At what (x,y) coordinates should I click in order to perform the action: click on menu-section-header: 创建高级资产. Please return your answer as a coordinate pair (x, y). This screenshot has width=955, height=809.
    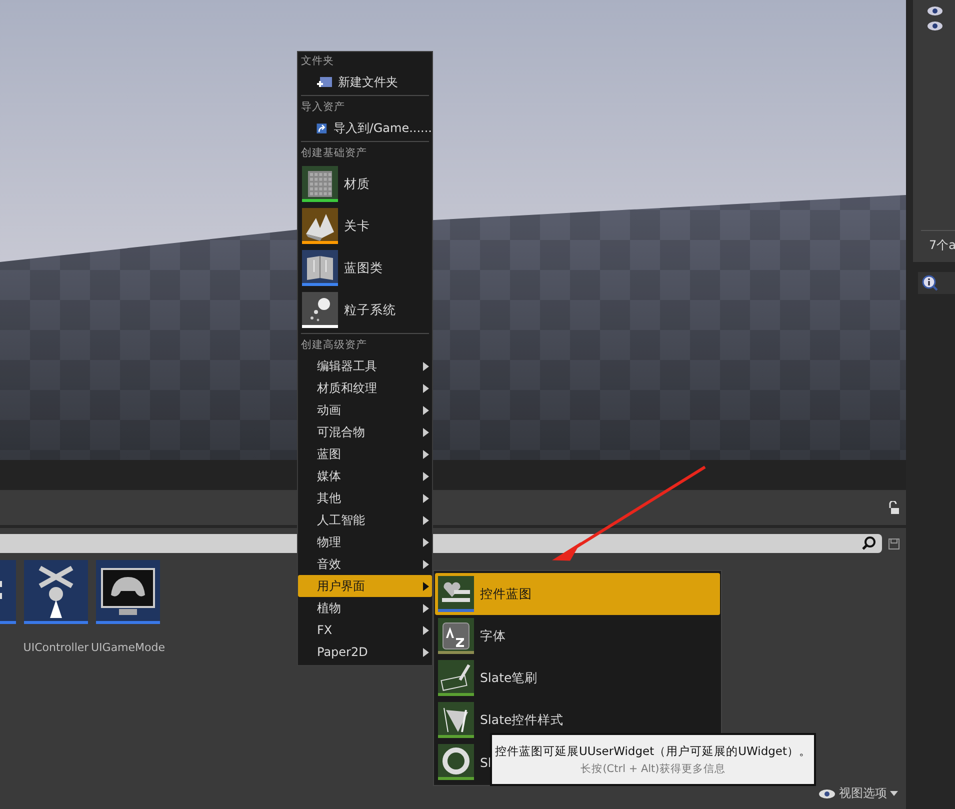
    Looking at the image, I should click on (334, 345).